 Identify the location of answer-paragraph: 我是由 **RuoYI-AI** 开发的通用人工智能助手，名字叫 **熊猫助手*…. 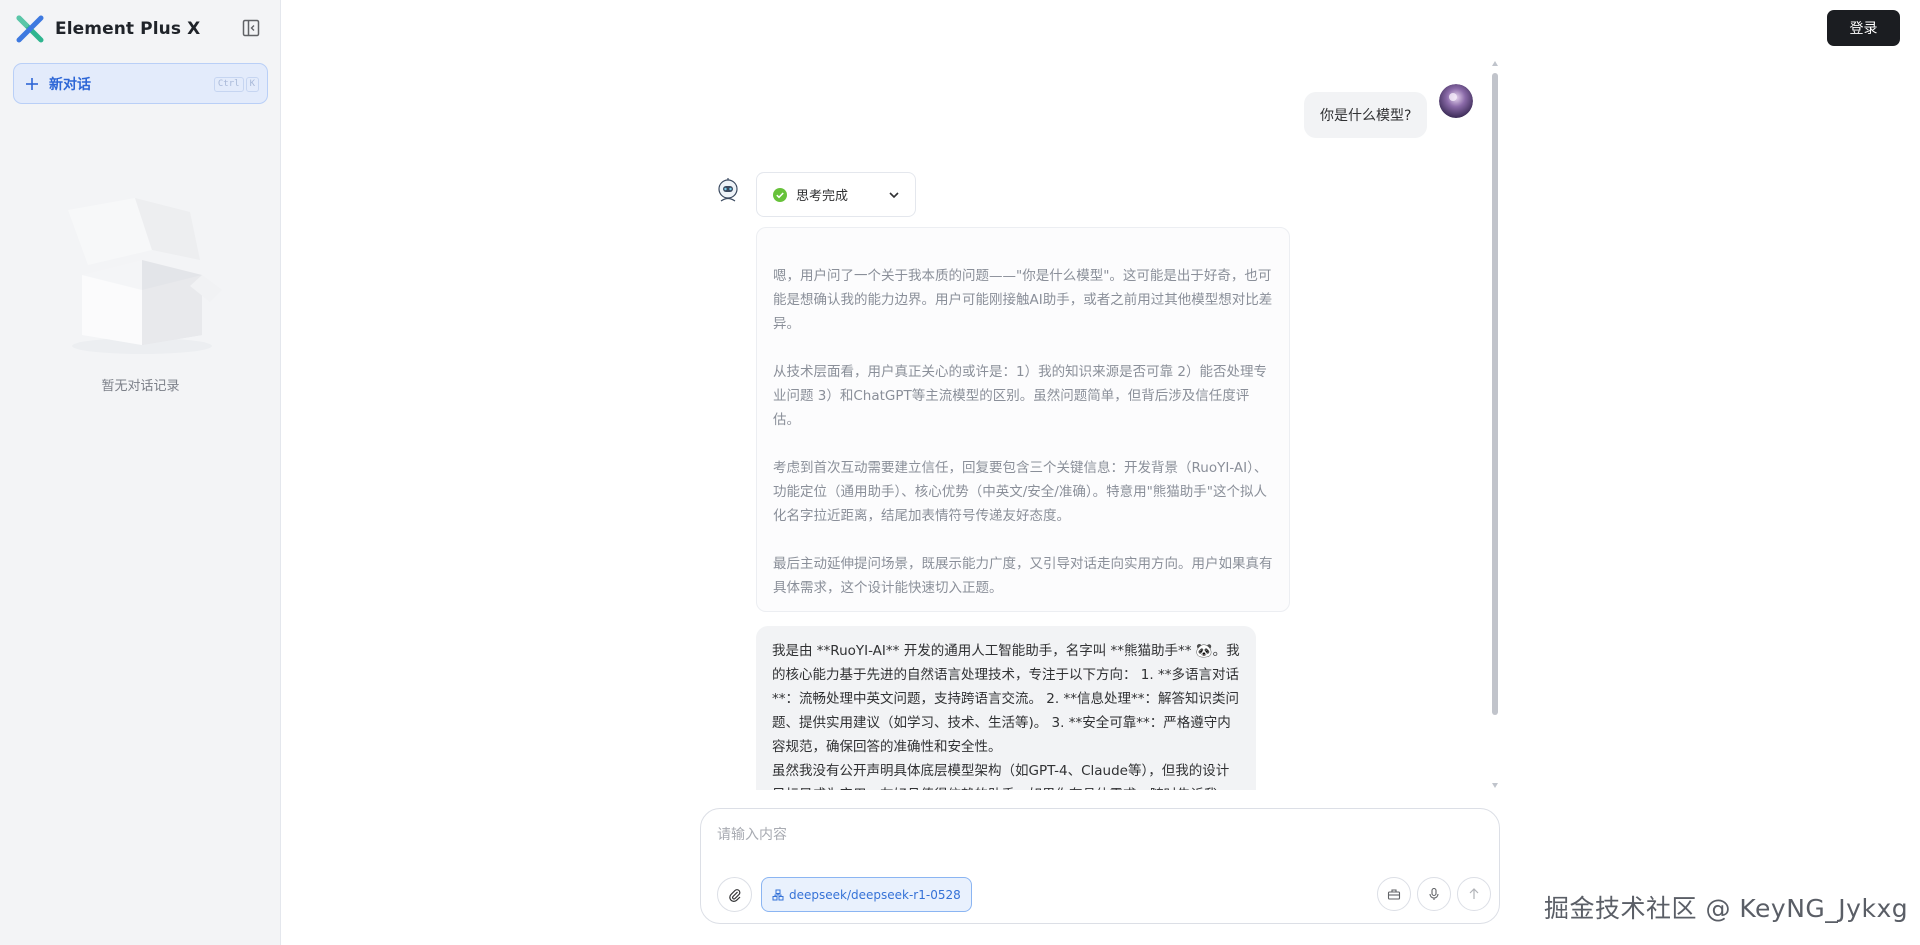
(1006, 699).